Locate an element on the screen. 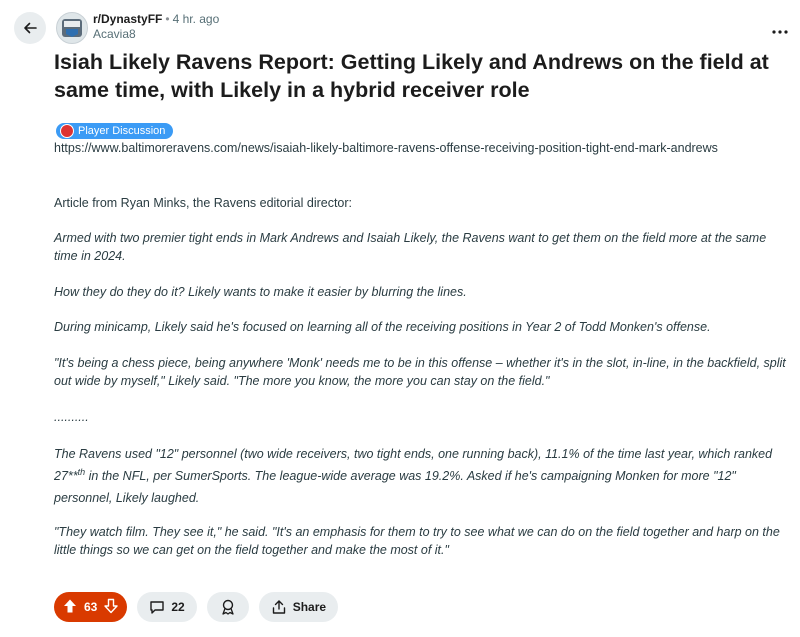 This screenshot has height=637, width=800. comment-icon is located at coordinates (157, 607).